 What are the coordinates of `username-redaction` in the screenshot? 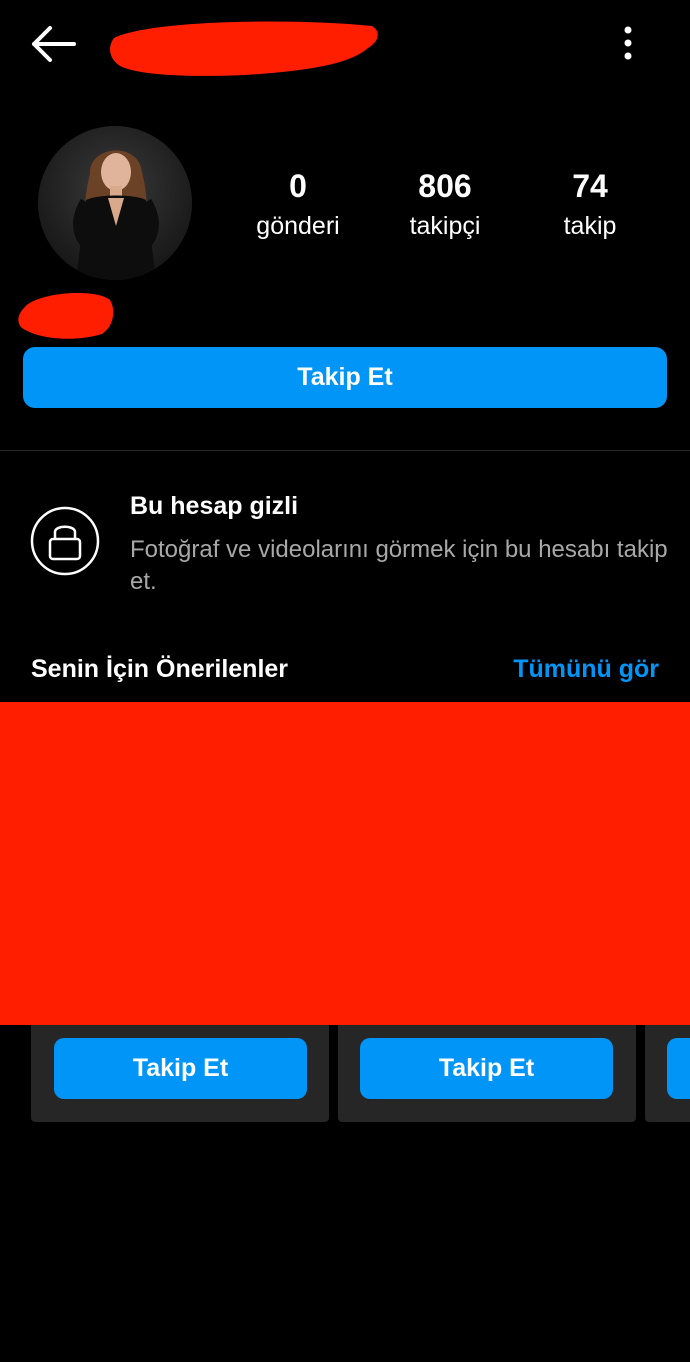 It's located at (244, 48).